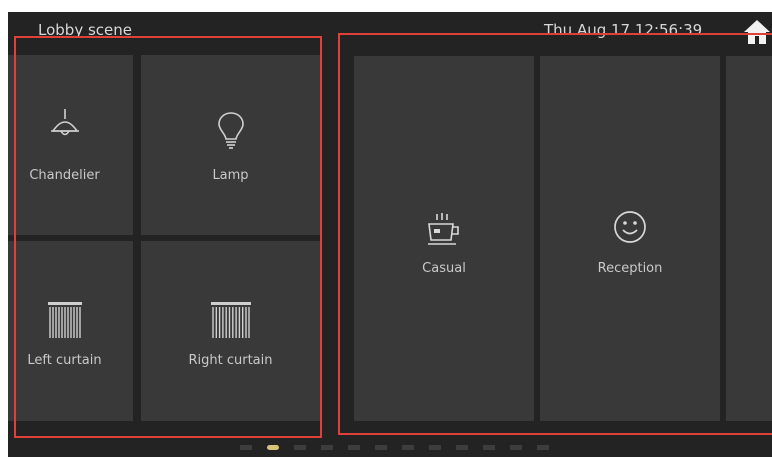 The height and width of the screenshot is (457, 772). I want to click on device-tile-right-curtain: Right curtain, so click(230, 331).